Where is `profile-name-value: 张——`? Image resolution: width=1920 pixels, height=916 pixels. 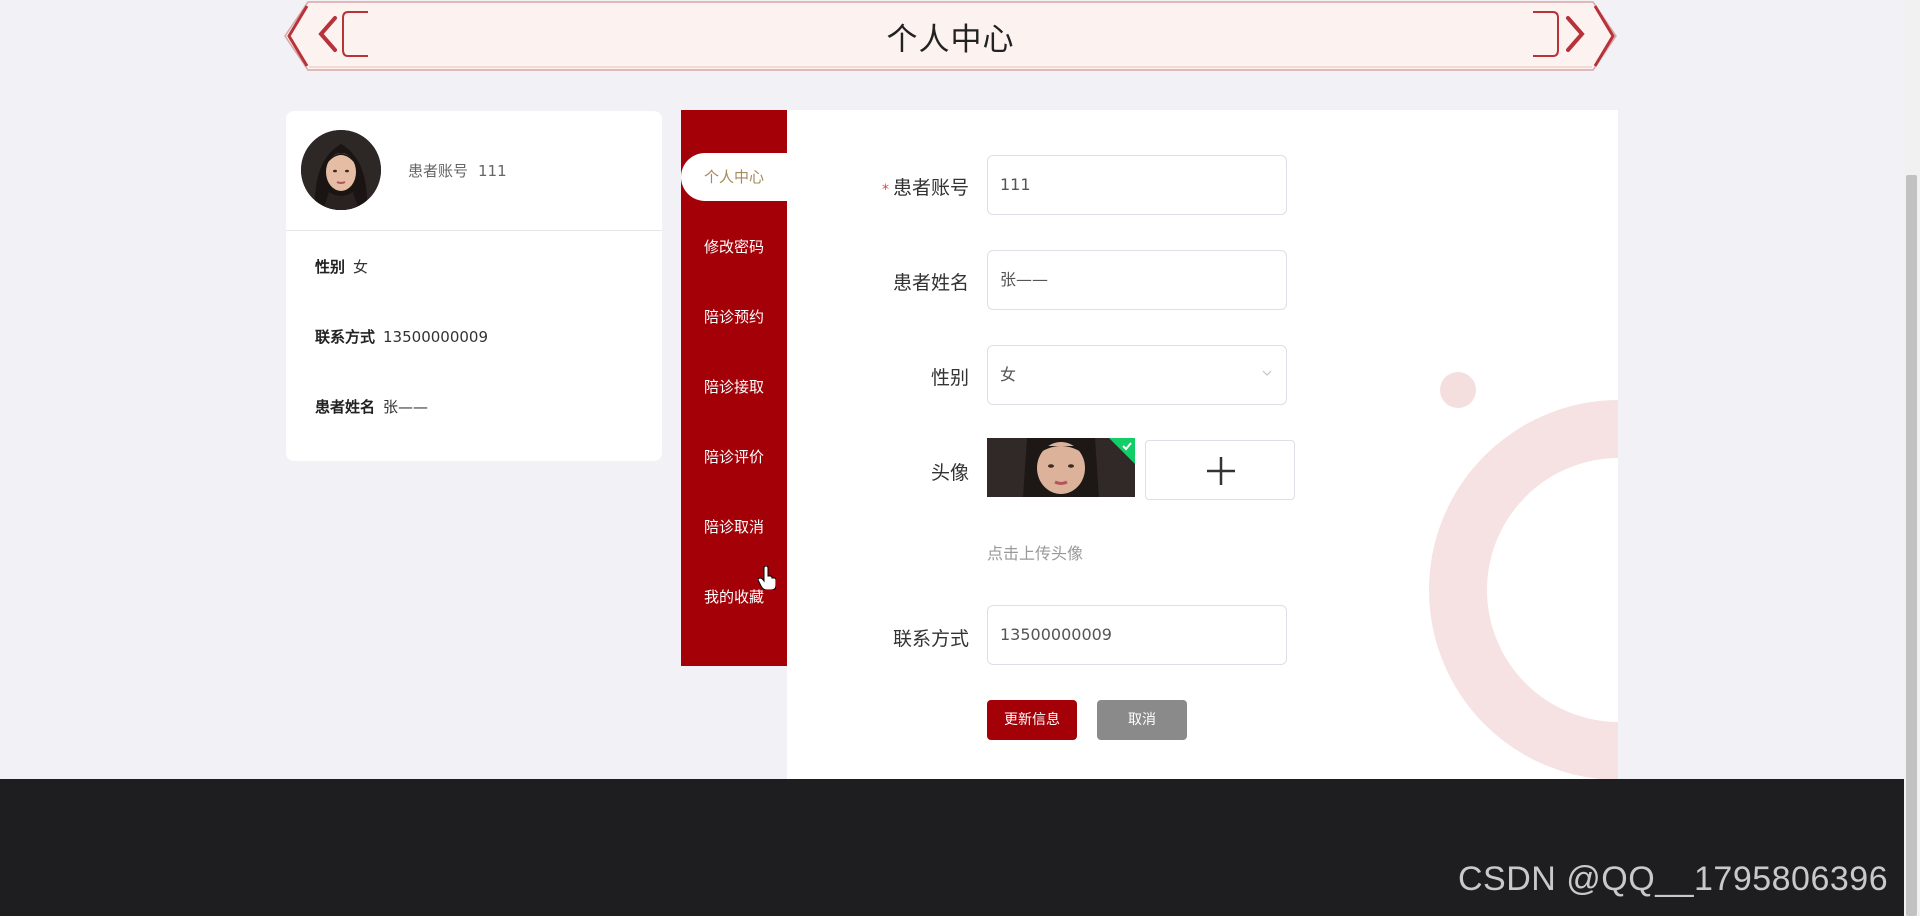 profile-name-value: 张—— is located at coordinates (406, 407).